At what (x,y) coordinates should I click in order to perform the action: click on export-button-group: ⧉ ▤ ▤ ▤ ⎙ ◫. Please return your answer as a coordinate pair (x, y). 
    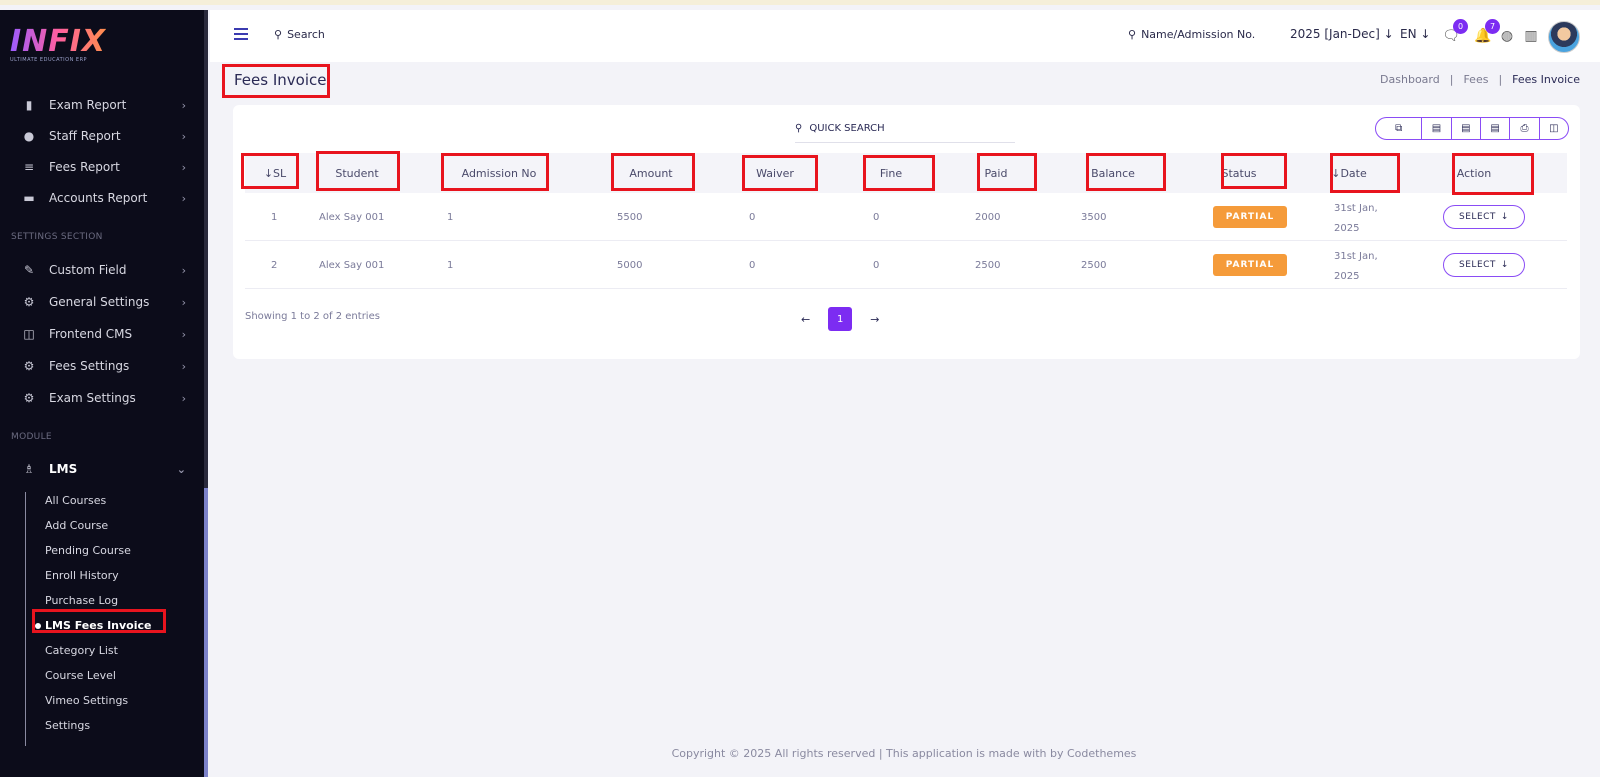
    Looking at the image, I should click on (1472, 128).